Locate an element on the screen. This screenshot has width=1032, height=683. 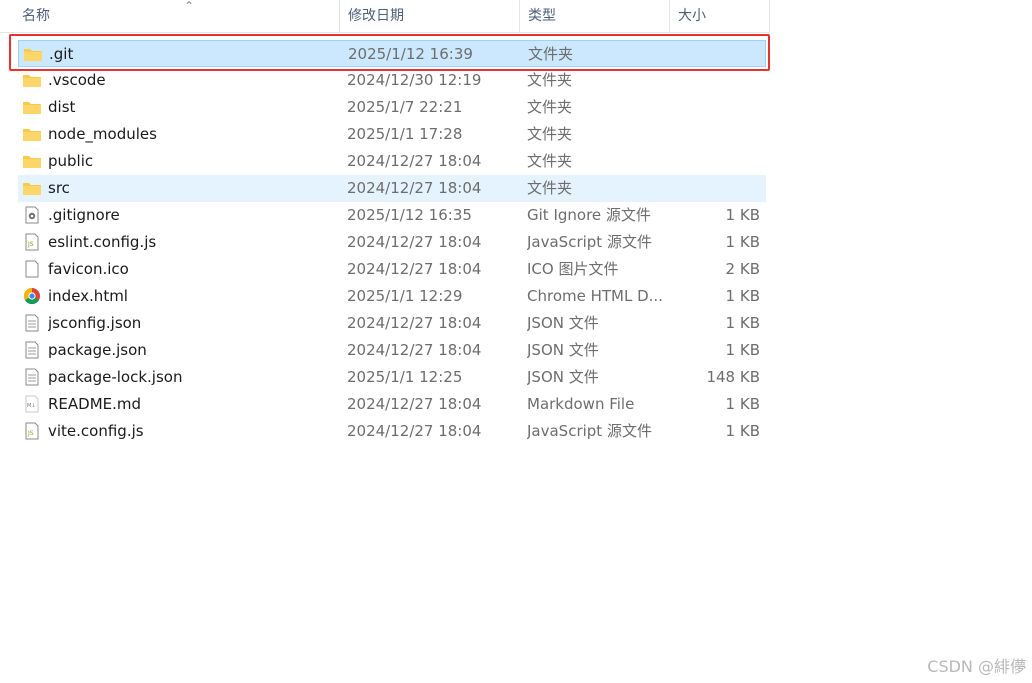
svg-text: M↓ is located at coordinates (31, 406).